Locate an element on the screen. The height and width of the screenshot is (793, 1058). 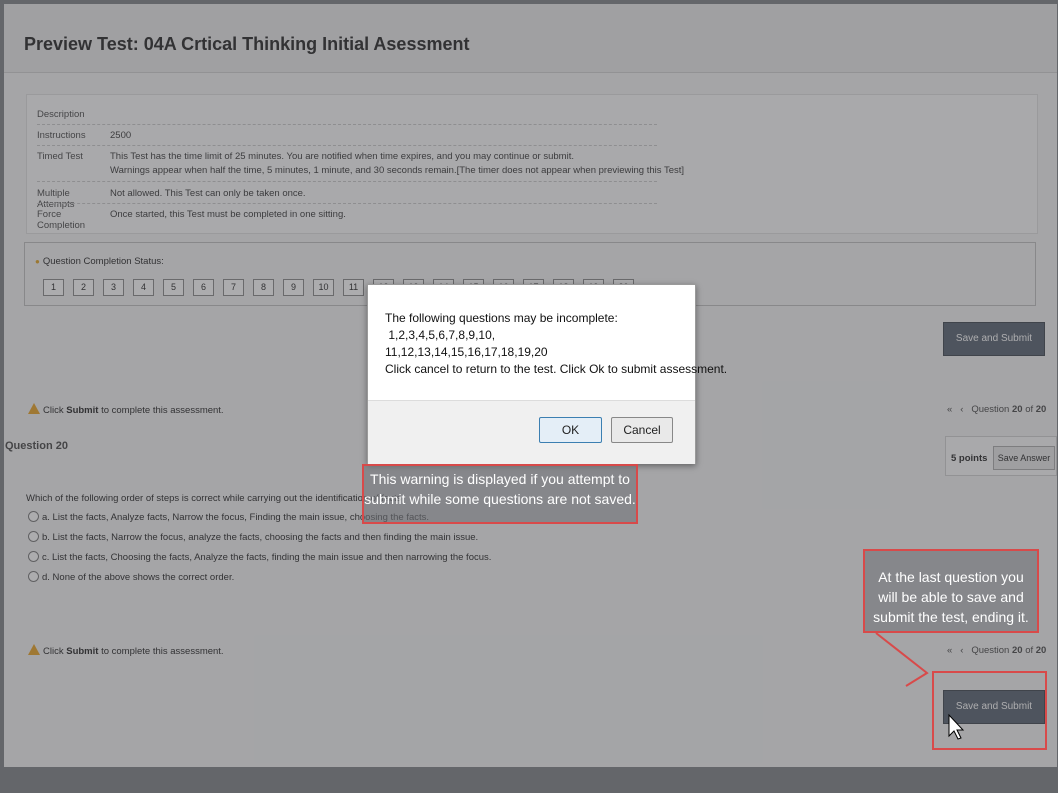
submit-highlight-box is located at coordinates (989, 710).